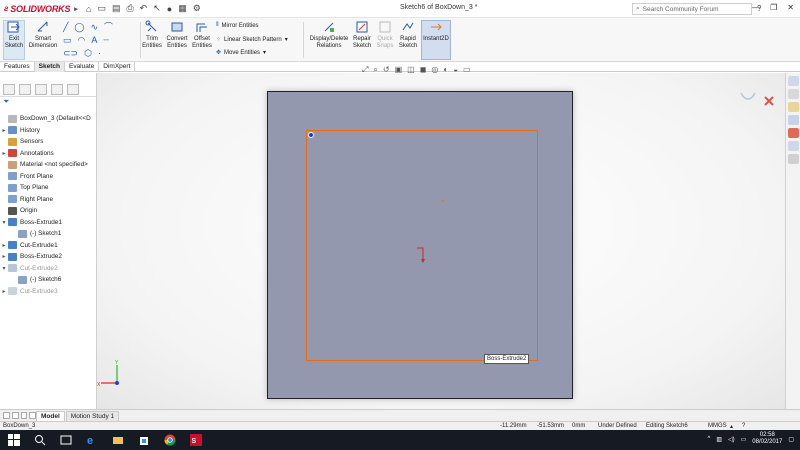 This screenshot has width=800, height=450. I want to click on last-tab-icon, so click(32, 415).